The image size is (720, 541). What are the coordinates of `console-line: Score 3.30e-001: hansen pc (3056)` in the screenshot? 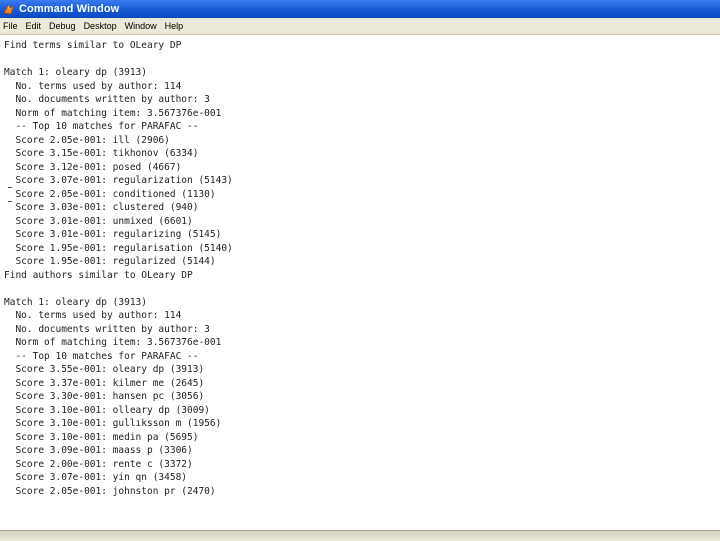 It's located at (104, 396).